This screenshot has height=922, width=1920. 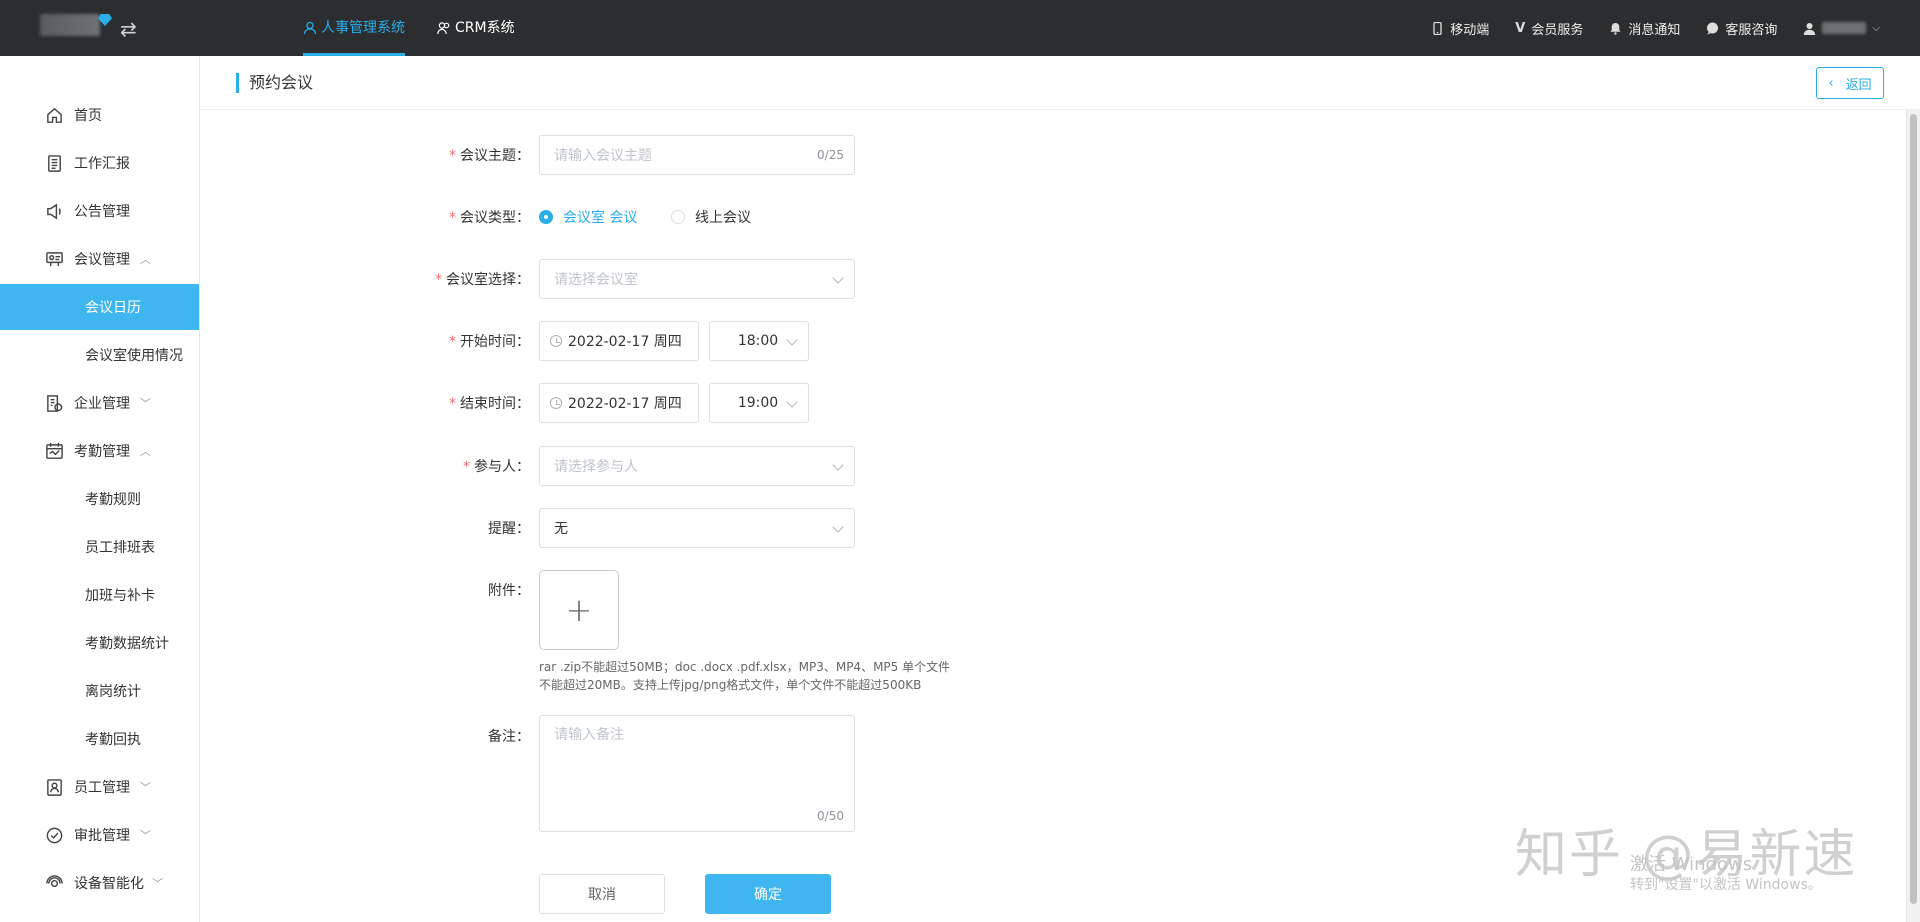 What do you see at coordinates (1691, 864) in the screenshot?
I see `windows-activation-watermark: 激活 Windows` at bounding box center [1691, 864].